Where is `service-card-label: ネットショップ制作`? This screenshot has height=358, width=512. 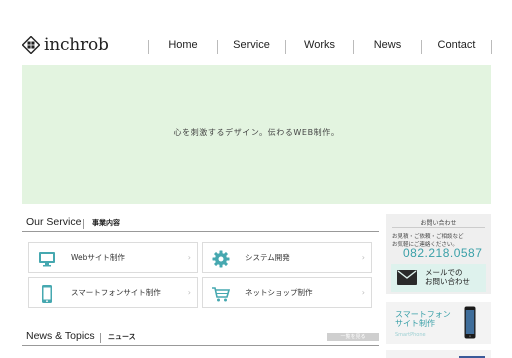 service-card-label: ネットショップ制作 is located at coordinates (279, 292).